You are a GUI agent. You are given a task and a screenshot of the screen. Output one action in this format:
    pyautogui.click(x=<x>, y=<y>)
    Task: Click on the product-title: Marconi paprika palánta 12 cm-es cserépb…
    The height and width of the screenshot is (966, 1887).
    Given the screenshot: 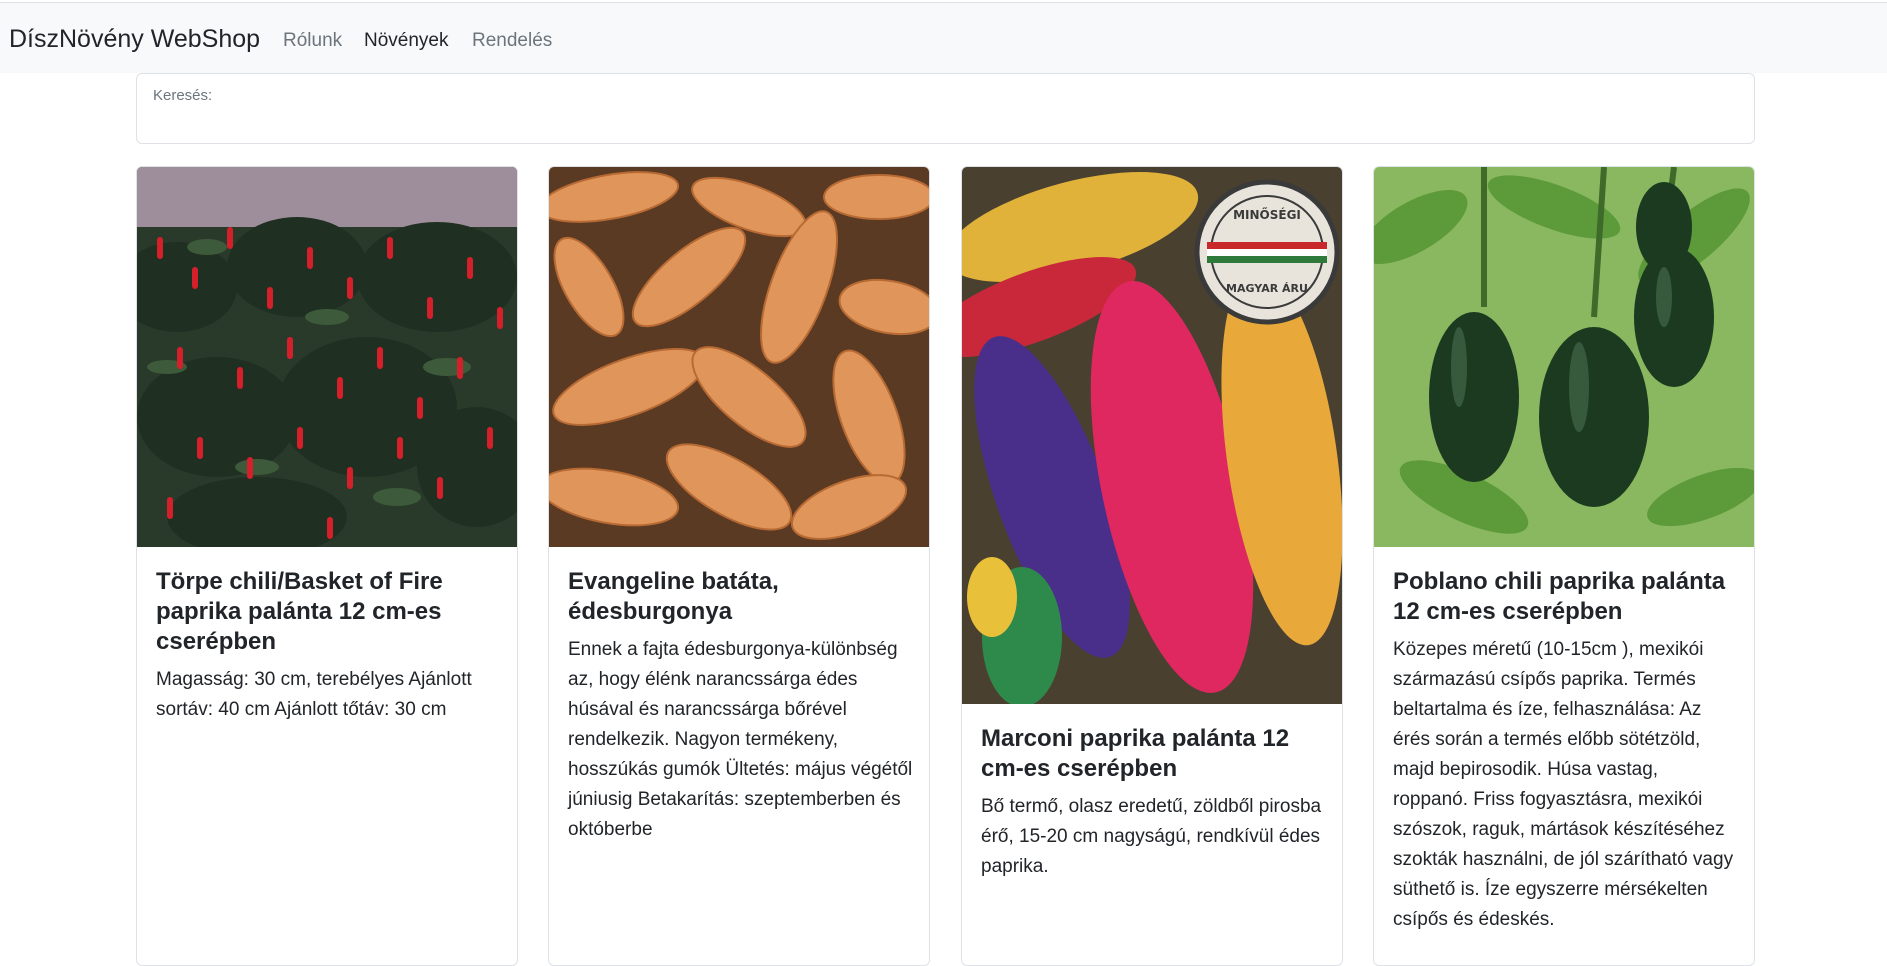 What is the action you would take?
    pyautogui.click(x=1135, y=753)
    